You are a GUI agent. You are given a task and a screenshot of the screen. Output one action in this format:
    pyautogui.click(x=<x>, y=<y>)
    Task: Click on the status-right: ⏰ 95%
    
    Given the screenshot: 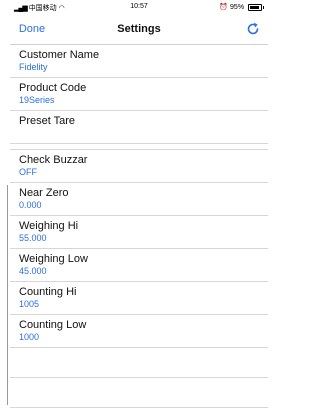 What is the action you would take?
    pyautogui.click(x=241, y=7)
    